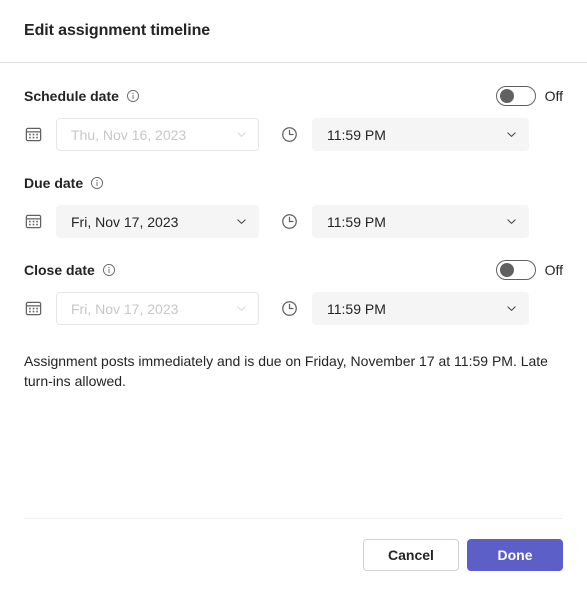 The width and height of the screenshot is (587, 591). Describe the element at coordinates (515, 96) in the screenshot. I see `schedule-date-toggle` at that location.